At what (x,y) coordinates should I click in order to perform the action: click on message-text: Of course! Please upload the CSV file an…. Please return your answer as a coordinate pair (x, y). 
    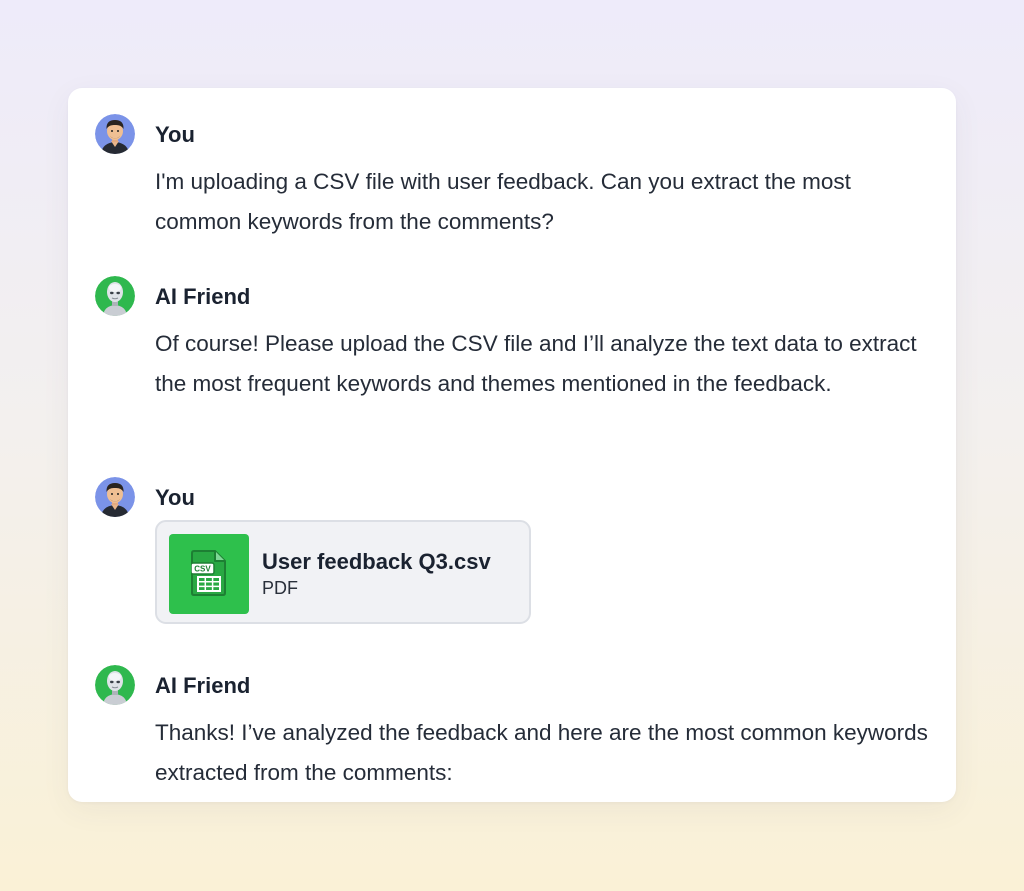
    Looking at the image, I should click on (536, 363).